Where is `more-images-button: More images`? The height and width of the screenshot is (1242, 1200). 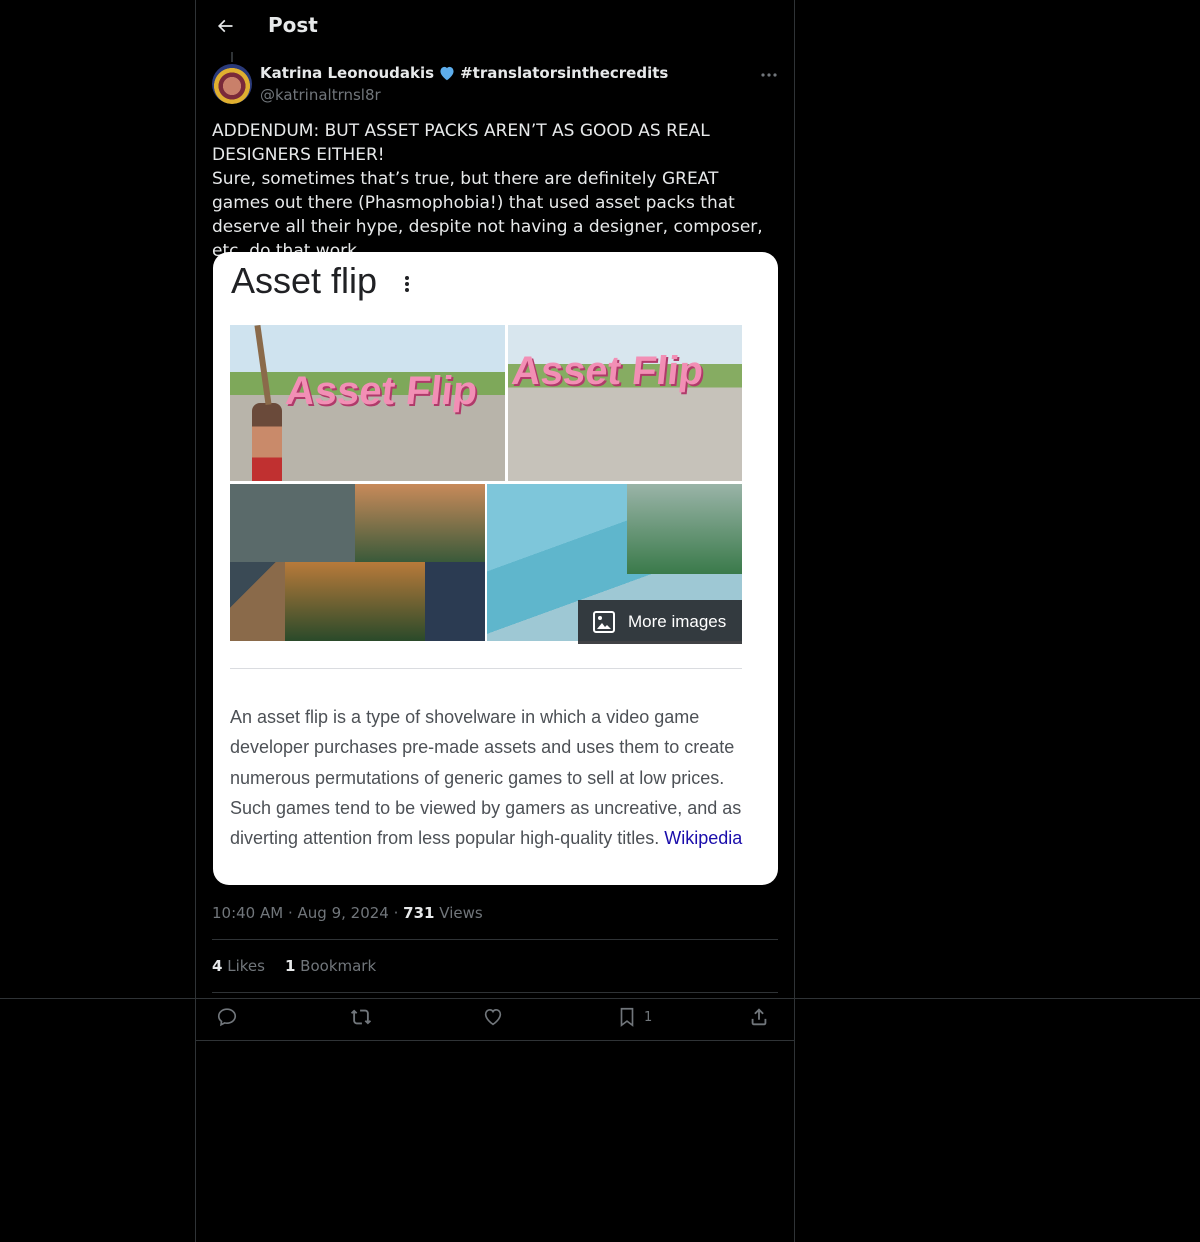
more-images-button: More images is located at coordinates (660, 622).